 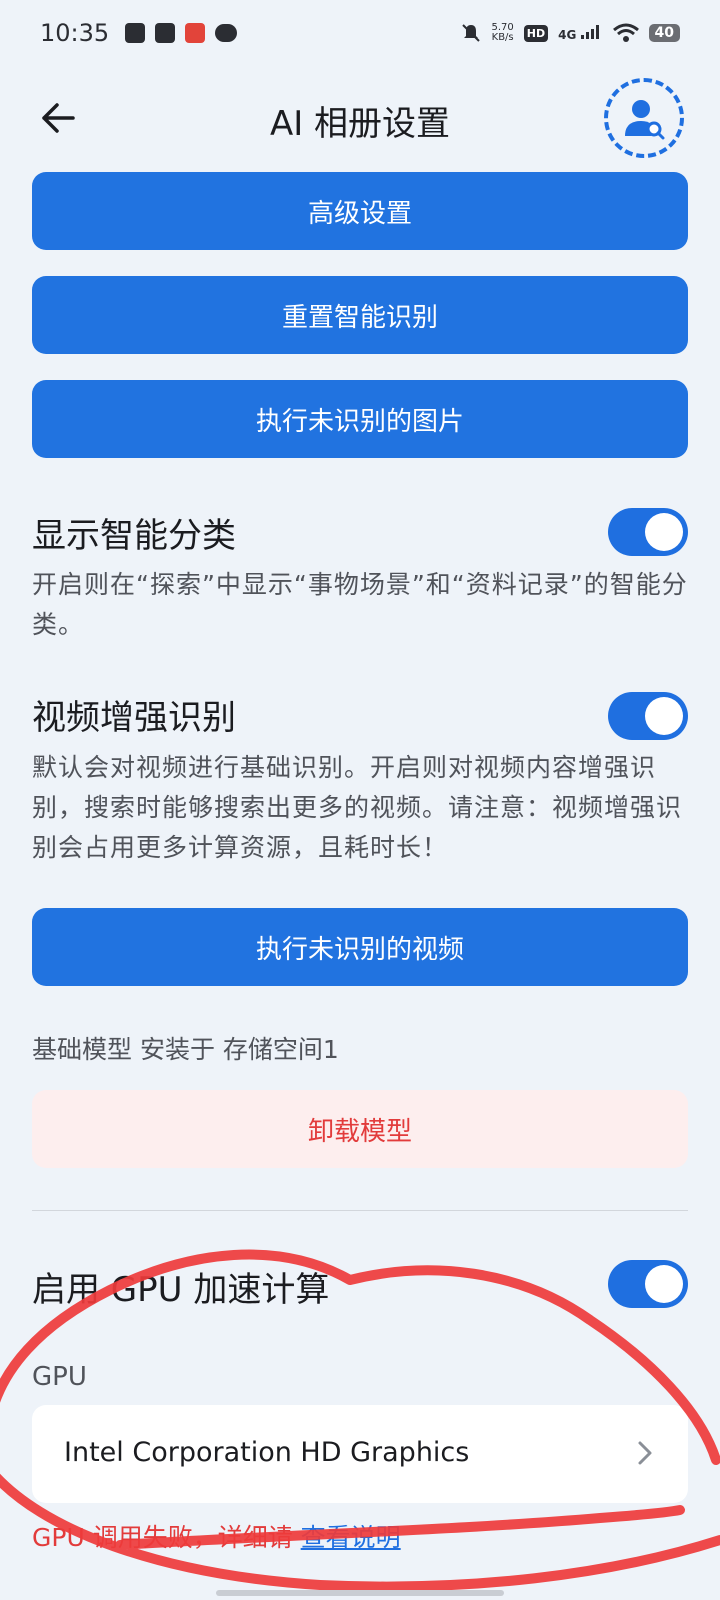 What do you see at coordinates (166, 1537) in the screenshot?
I see `gpu-error-text: GPU 调用失败，详细请` at bounding box center [166, 1537].